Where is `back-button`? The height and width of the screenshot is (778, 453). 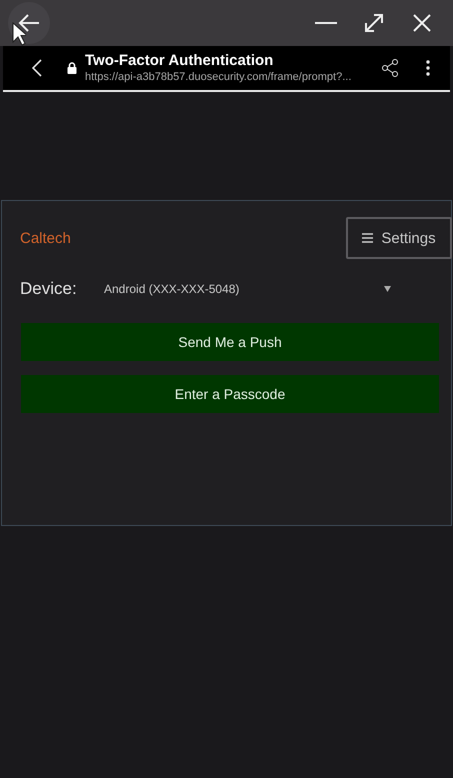 back-button is located at coordinates (29, 23).